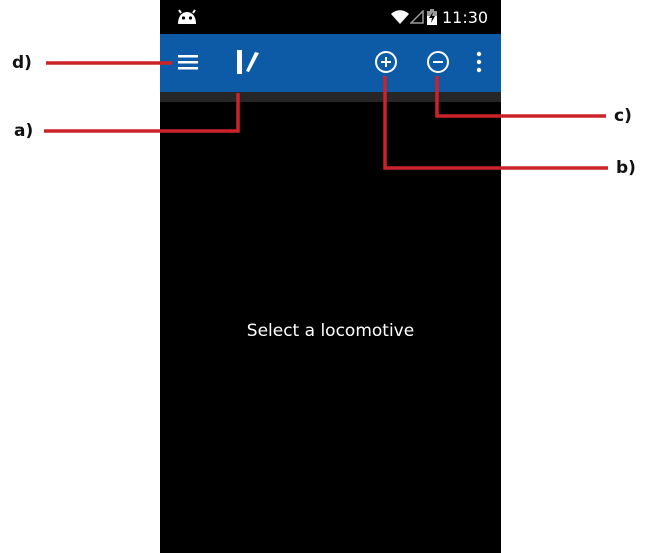  I want to click on signal-icon, so click(417, 17).